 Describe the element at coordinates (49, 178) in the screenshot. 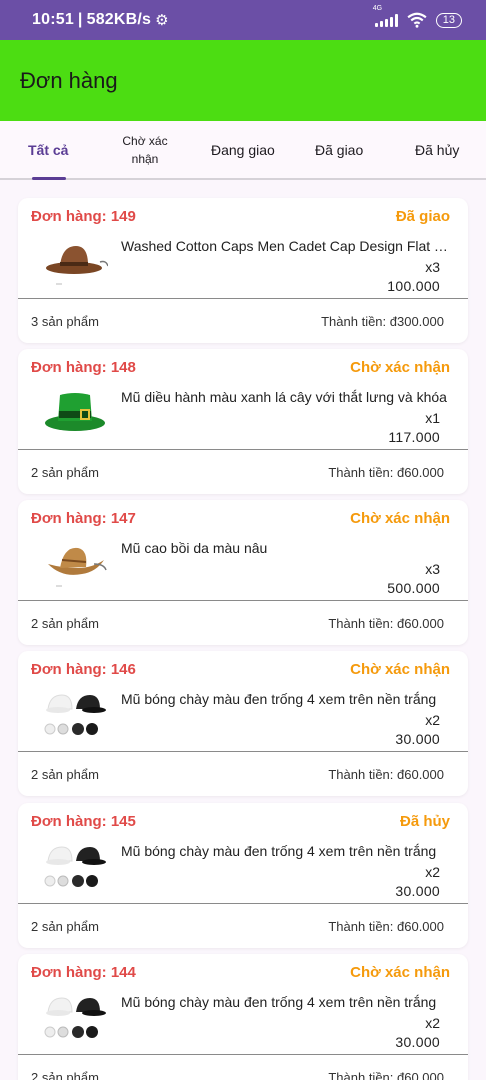

I see `tab-indicator` at that location.